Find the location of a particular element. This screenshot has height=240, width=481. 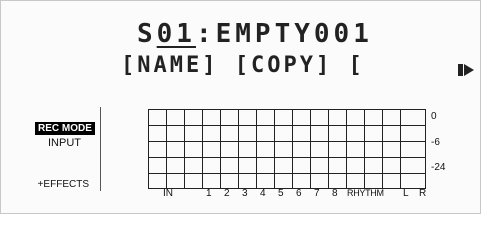

channel-label: 3 is located at coordinates (245, 193).